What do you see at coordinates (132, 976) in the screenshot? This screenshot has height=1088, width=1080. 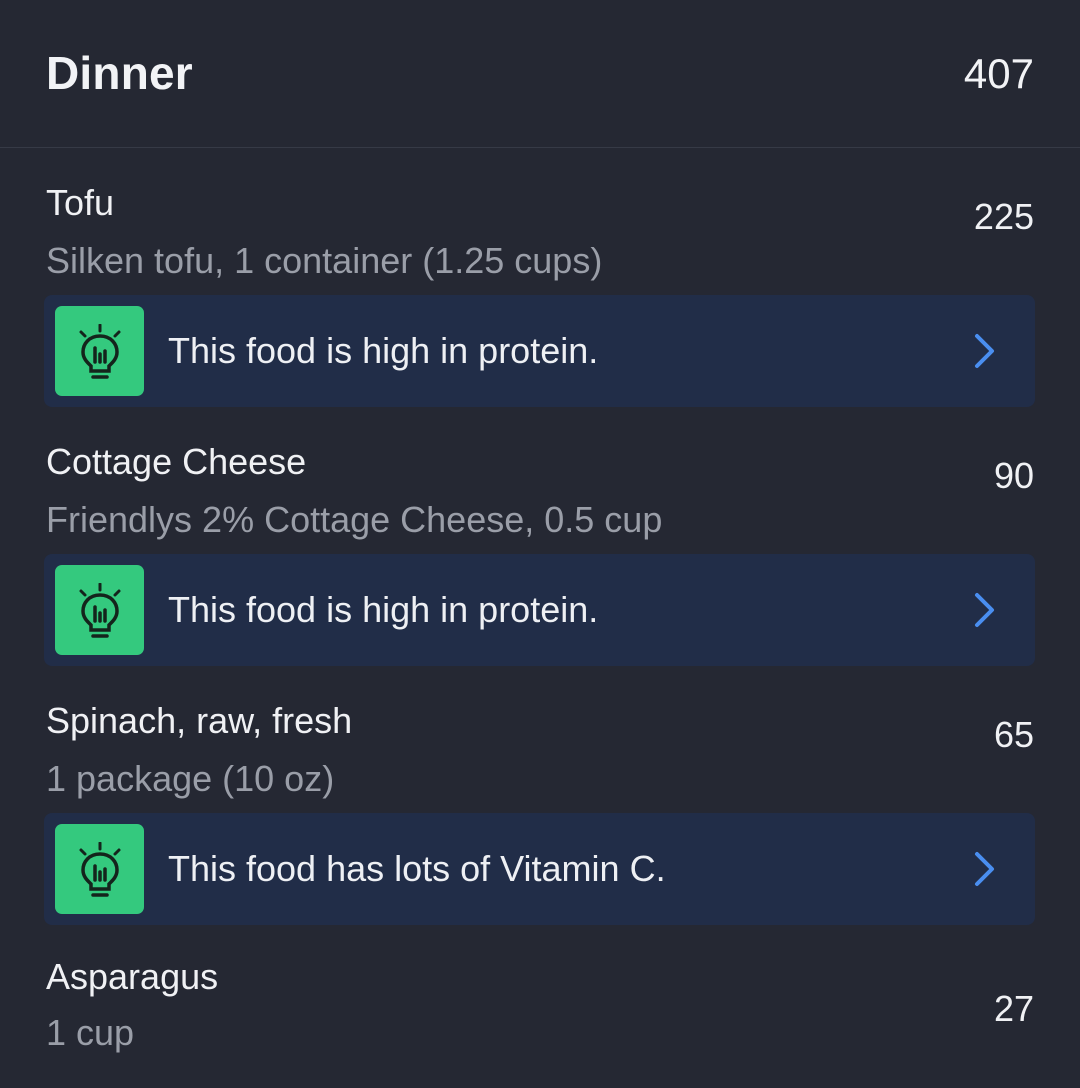 I see `food-name: Asparagus` at bounding box center [132, 976].